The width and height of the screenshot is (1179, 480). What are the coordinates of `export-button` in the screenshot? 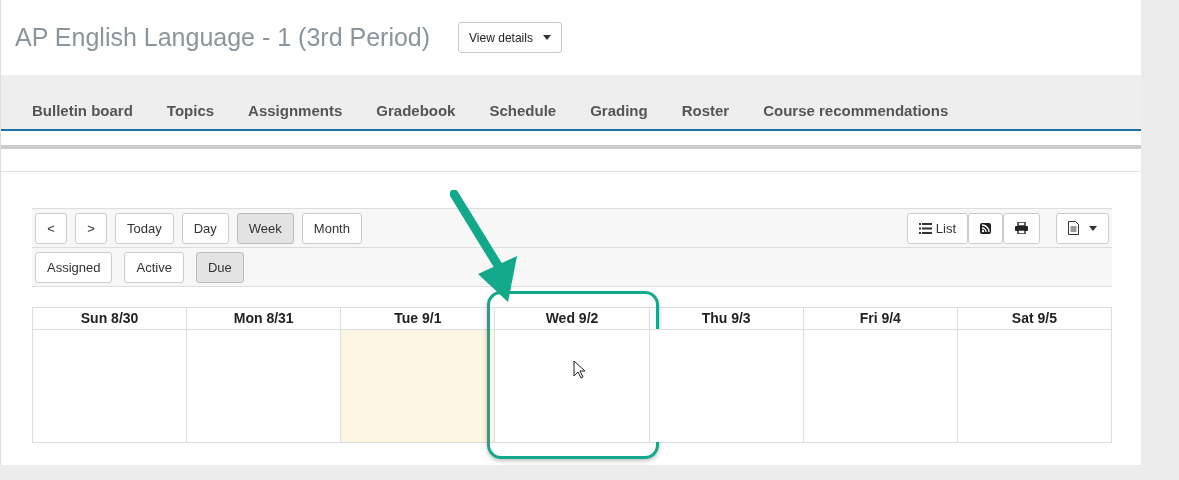 It's located at (1082, 228).